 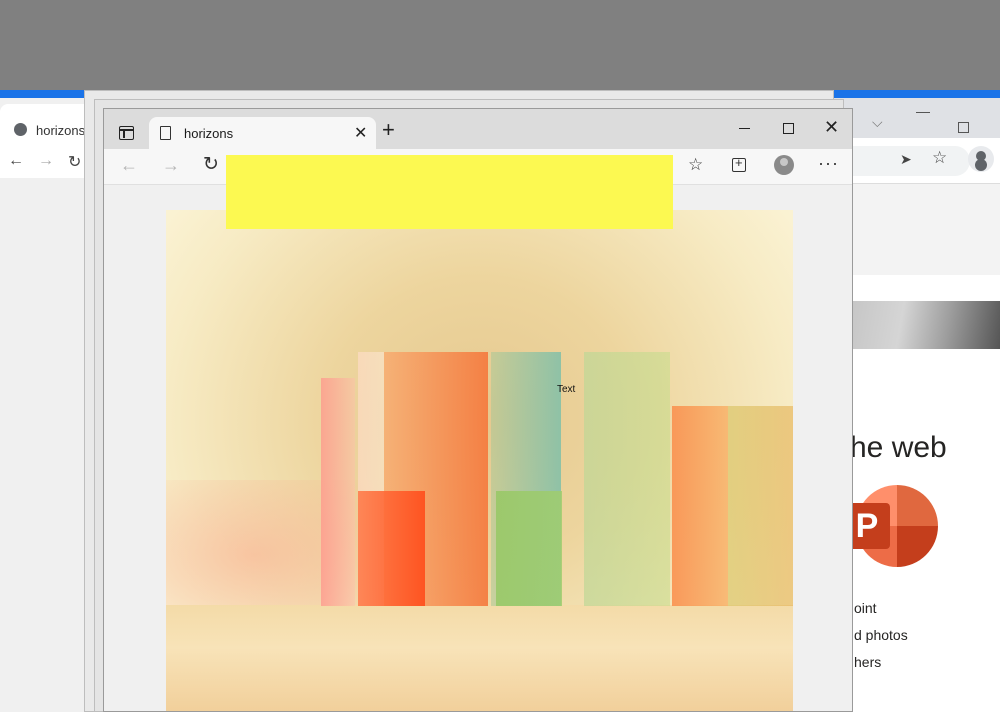 What do you see at coordinates (165, 133) in the screenshot?
I see `page-icon` at bounding box center [165, 133].